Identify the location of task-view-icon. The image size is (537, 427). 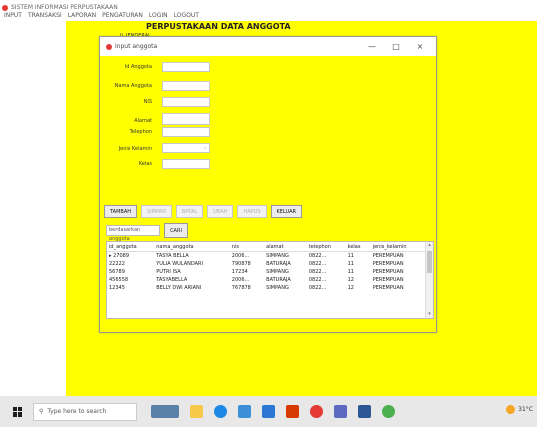
(165, 411).